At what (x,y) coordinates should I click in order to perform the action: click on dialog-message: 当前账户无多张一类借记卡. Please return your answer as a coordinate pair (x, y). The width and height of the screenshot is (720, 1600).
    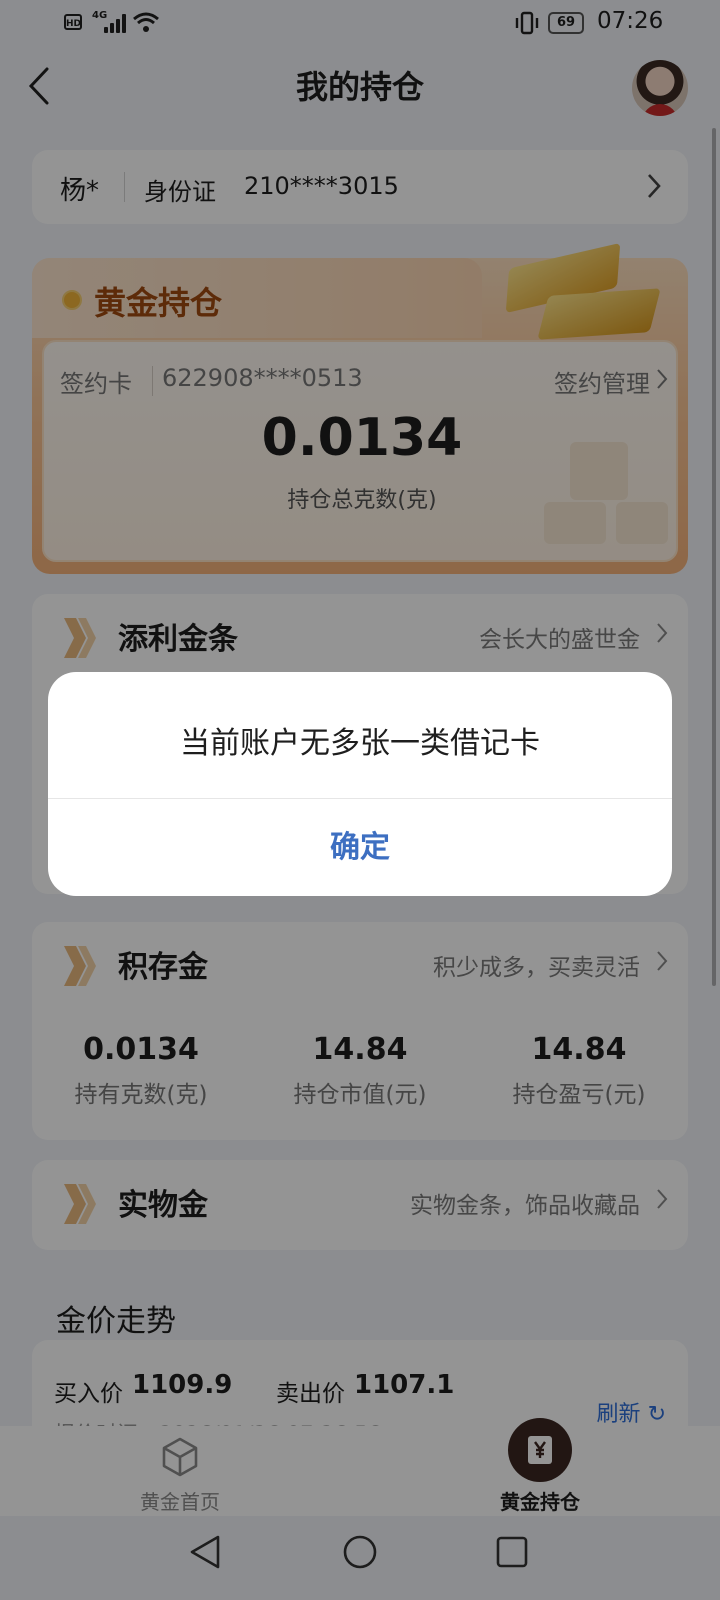
    Looking at the image, I should click on (360, 743).